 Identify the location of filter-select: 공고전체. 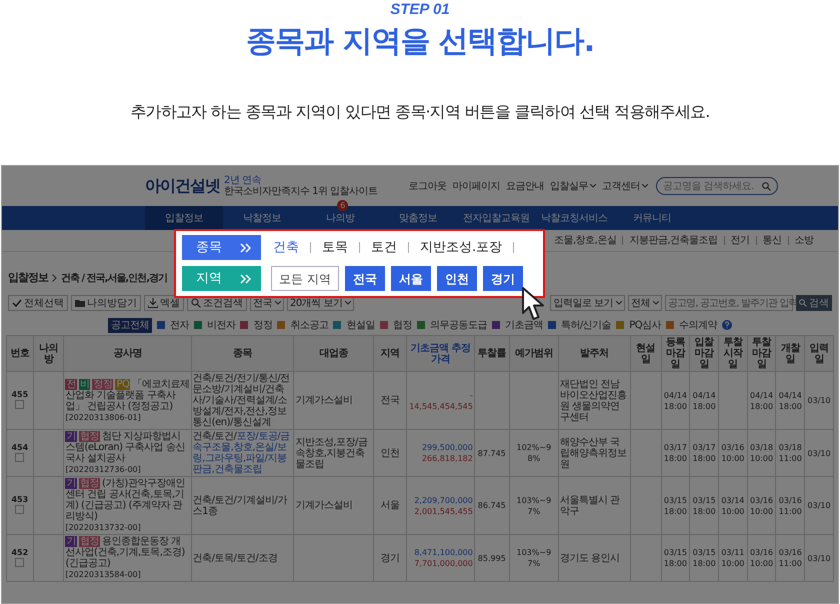
(130, 325).